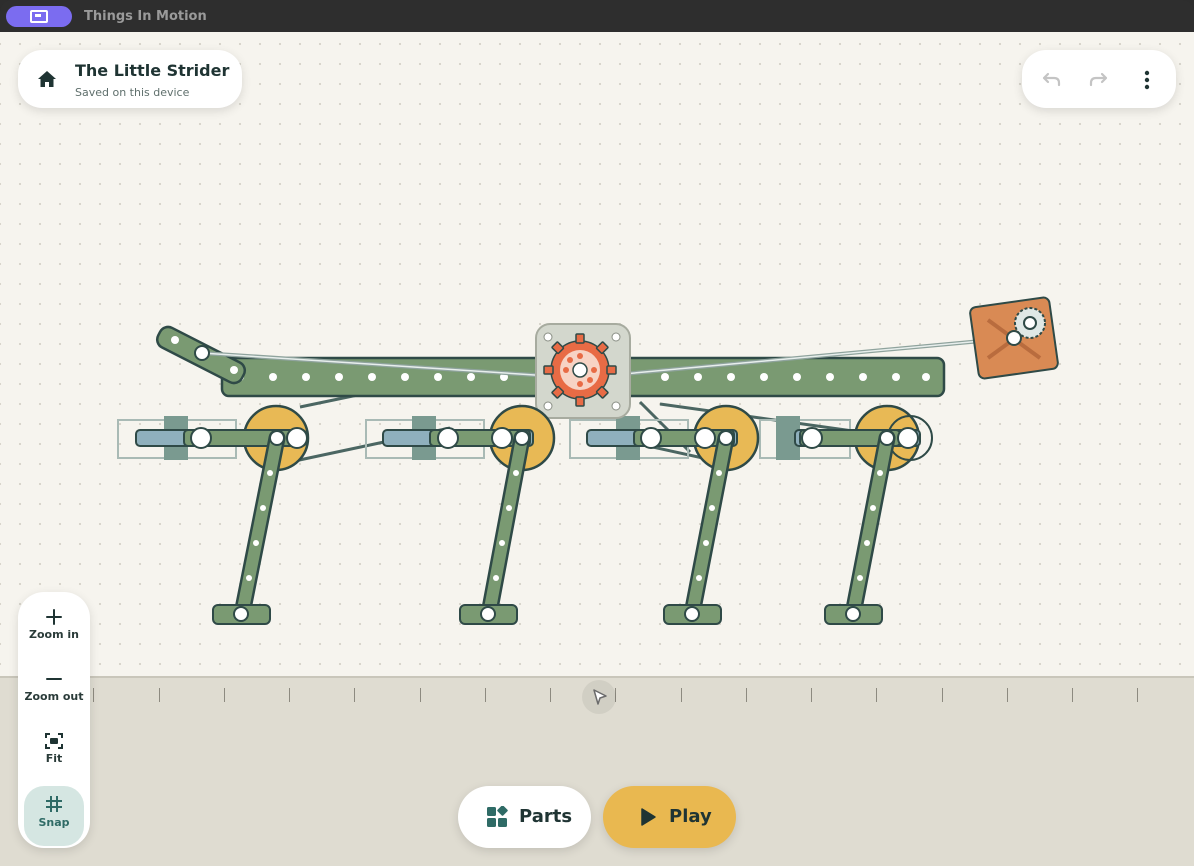  I want to click on fit-button: Fit, so click(54, 754).